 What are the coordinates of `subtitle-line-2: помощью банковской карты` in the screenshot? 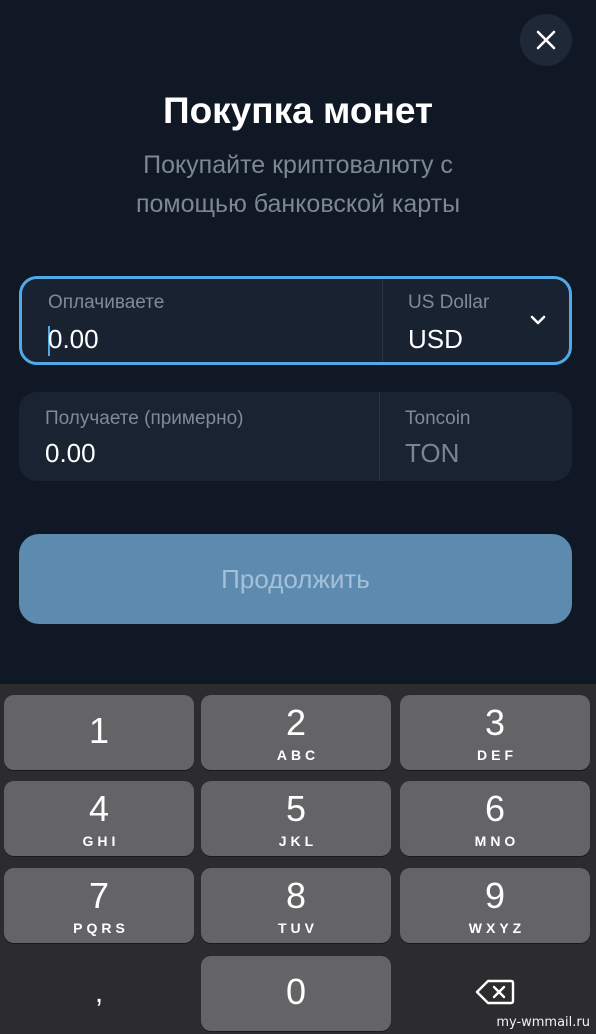 It's located at (298, 204).